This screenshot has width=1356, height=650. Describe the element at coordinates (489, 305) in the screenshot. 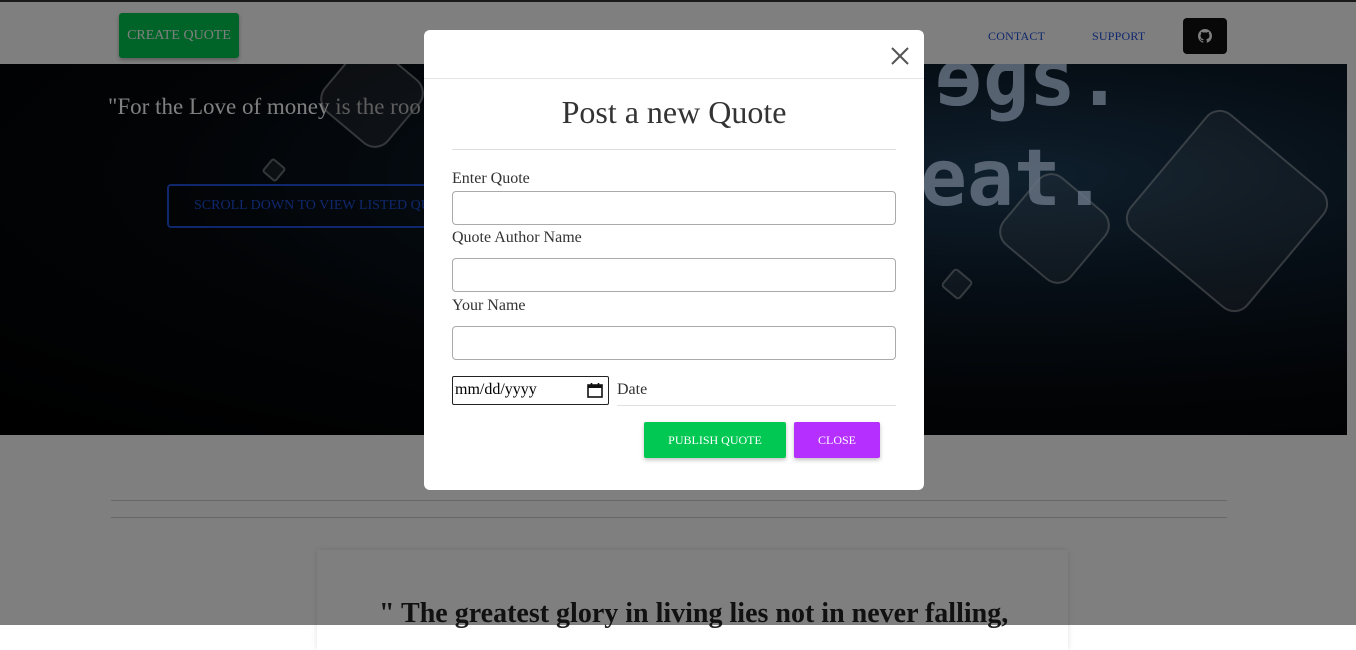

I see `your-name-label: Your Name` at that location.